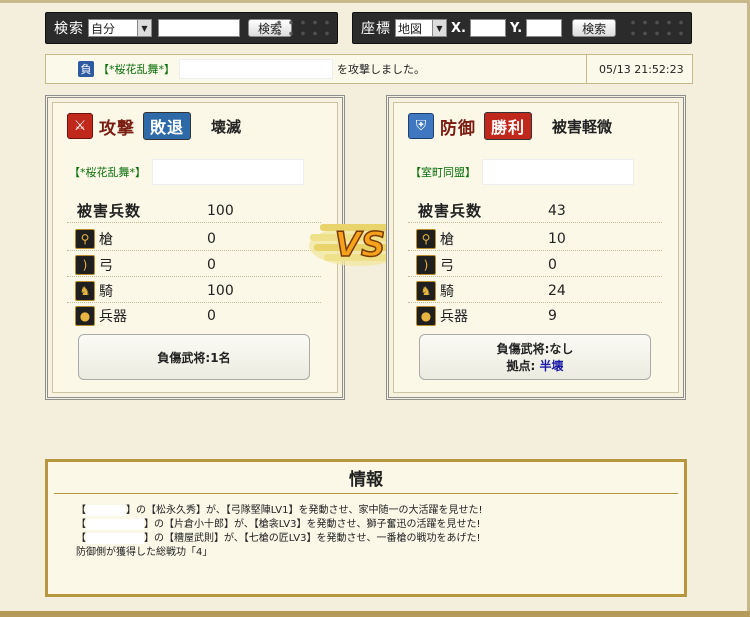 The width and height of the screenshot is (750, 617). What do you see at coordinates (312, 538) in the screenshot?
I see `log-text: 】の【糟屋武則】が、【七槍の匠LV3】を発動させ、一番槍の戦功をあげた!` at bounding box center [312, 538].